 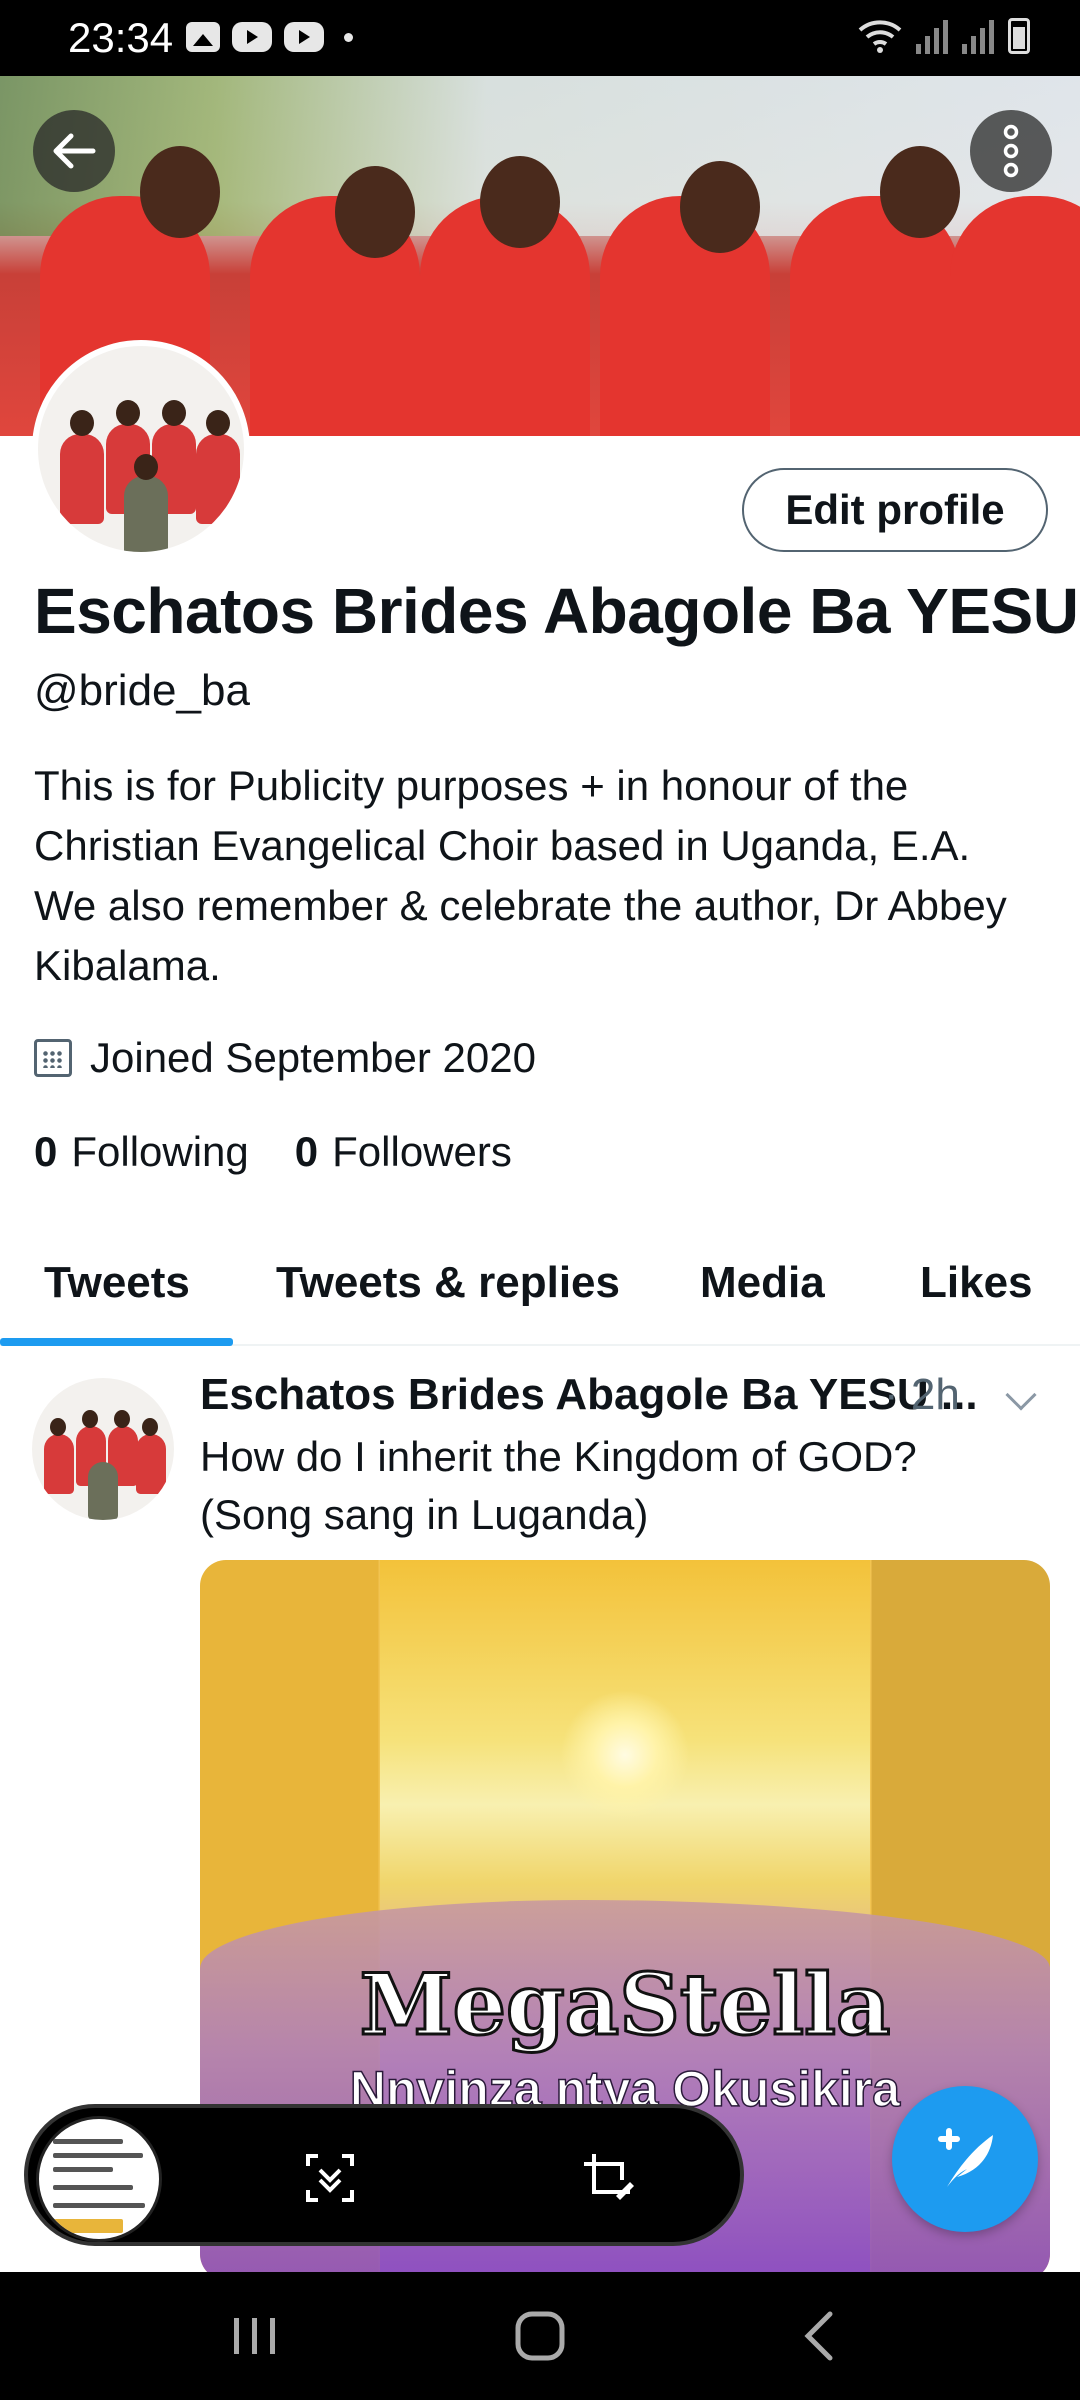 I want to click on recent-apps-button, so click(x=255, y=2336).